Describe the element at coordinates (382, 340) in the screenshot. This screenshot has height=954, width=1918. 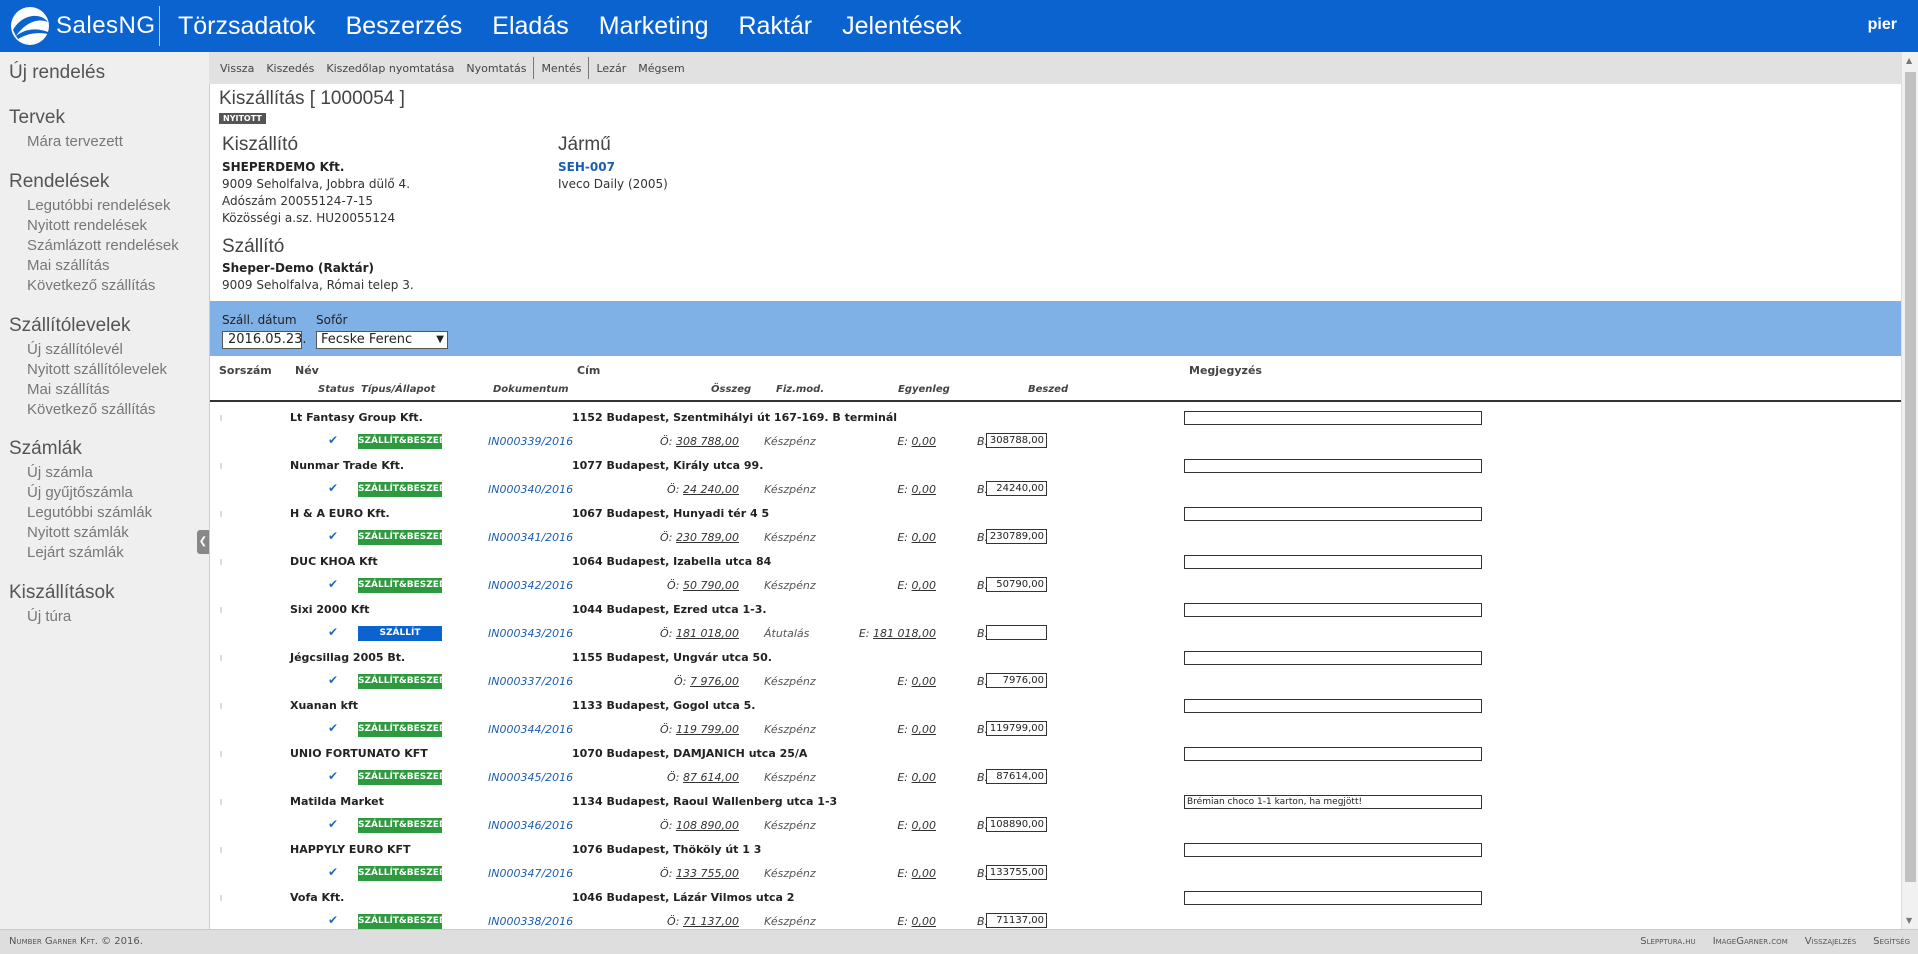
I see `driver-select: Fecske Ferenc ▼` at that location.